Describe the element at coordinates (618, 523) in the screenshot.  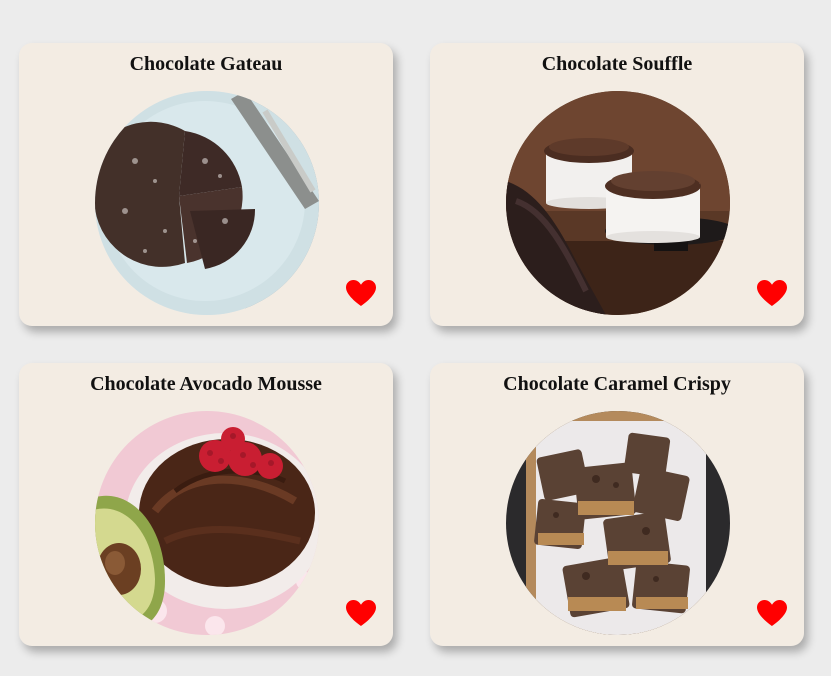
I see `chocolate-caramel-crispy-photo` at that location.